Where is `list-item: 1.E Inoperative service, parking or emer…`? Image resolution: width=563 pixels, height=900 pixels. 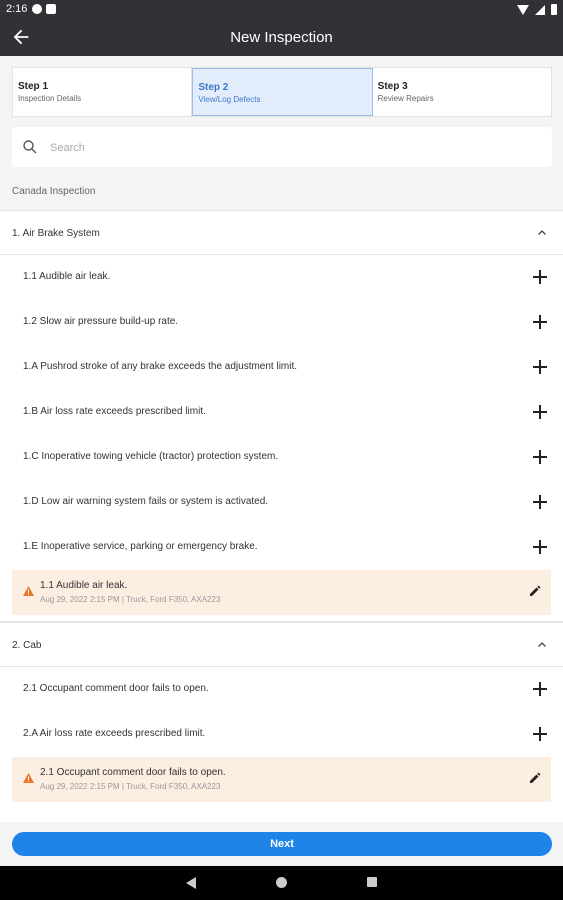
list-item: 1.E Inoperative service, parking or emer… is located at coordinates (281, 547).